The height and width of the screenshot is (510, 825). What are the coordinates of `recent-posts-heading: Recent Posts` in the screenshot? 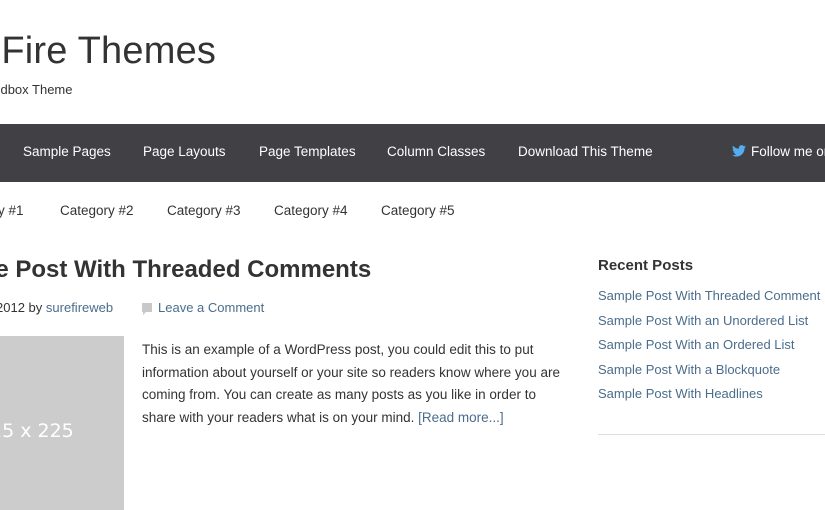 It's located at (646, 265).